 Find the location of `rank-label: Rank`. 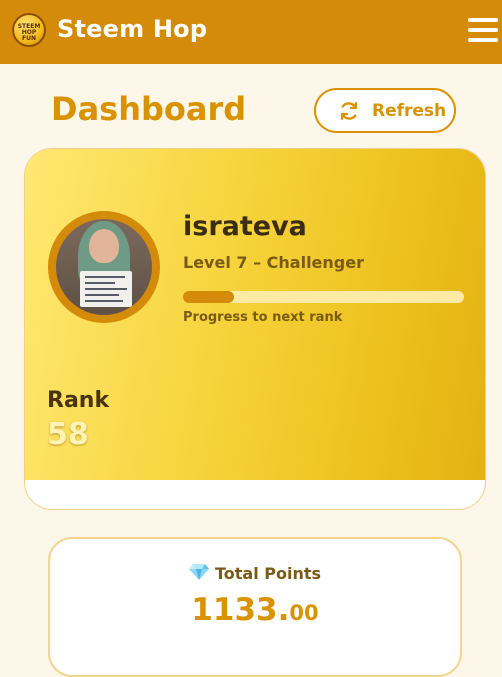

rank-label: Rank is located at coordinates (78, 400).